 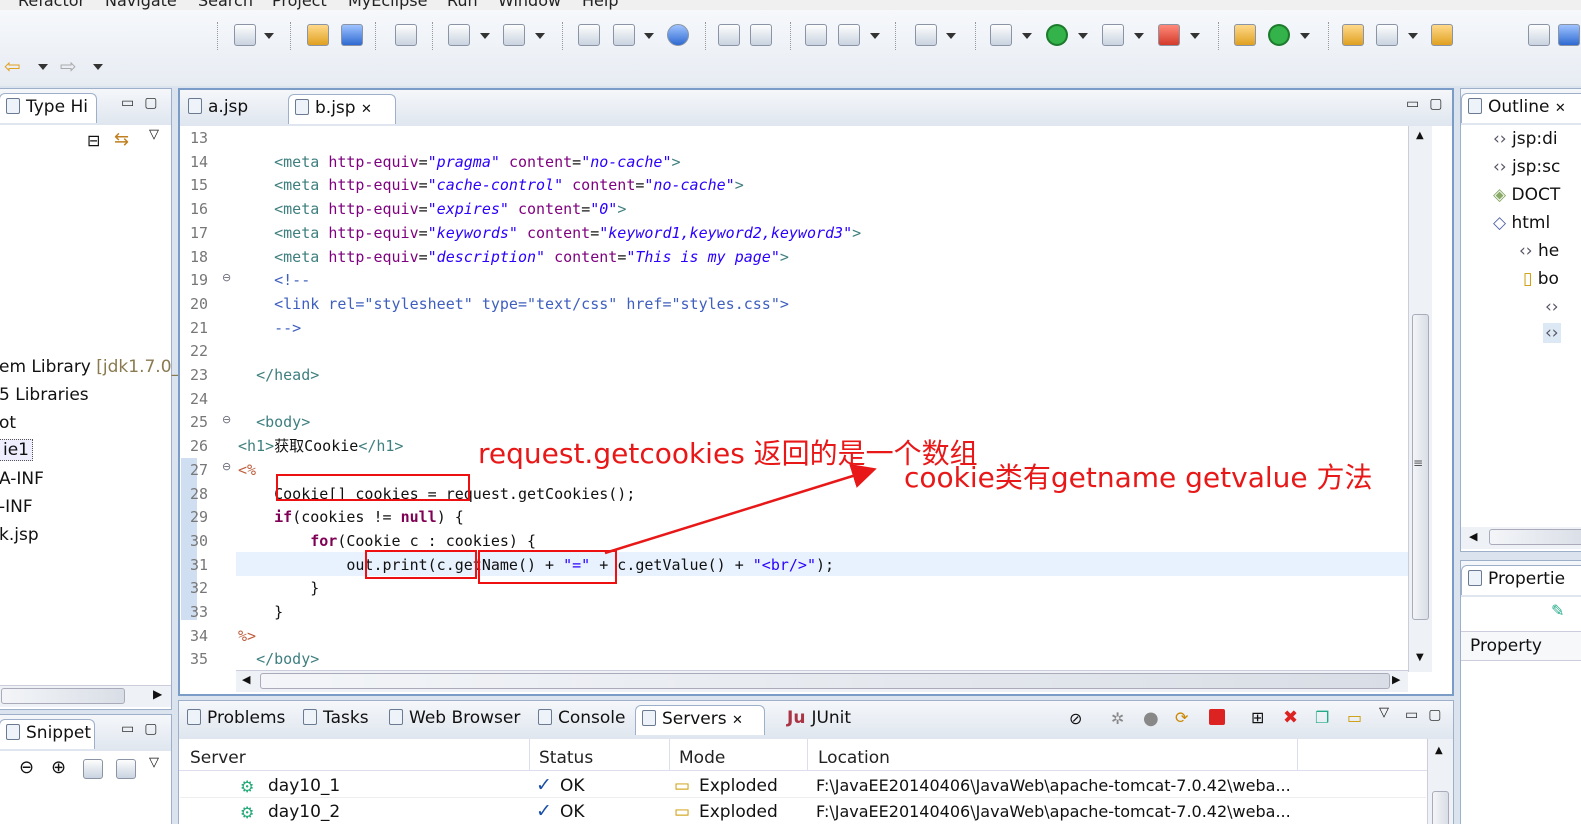 What do you see at coordinates (126, 769) in the screenshot?
I see `fit-icon` at bounding box center [126, 769].